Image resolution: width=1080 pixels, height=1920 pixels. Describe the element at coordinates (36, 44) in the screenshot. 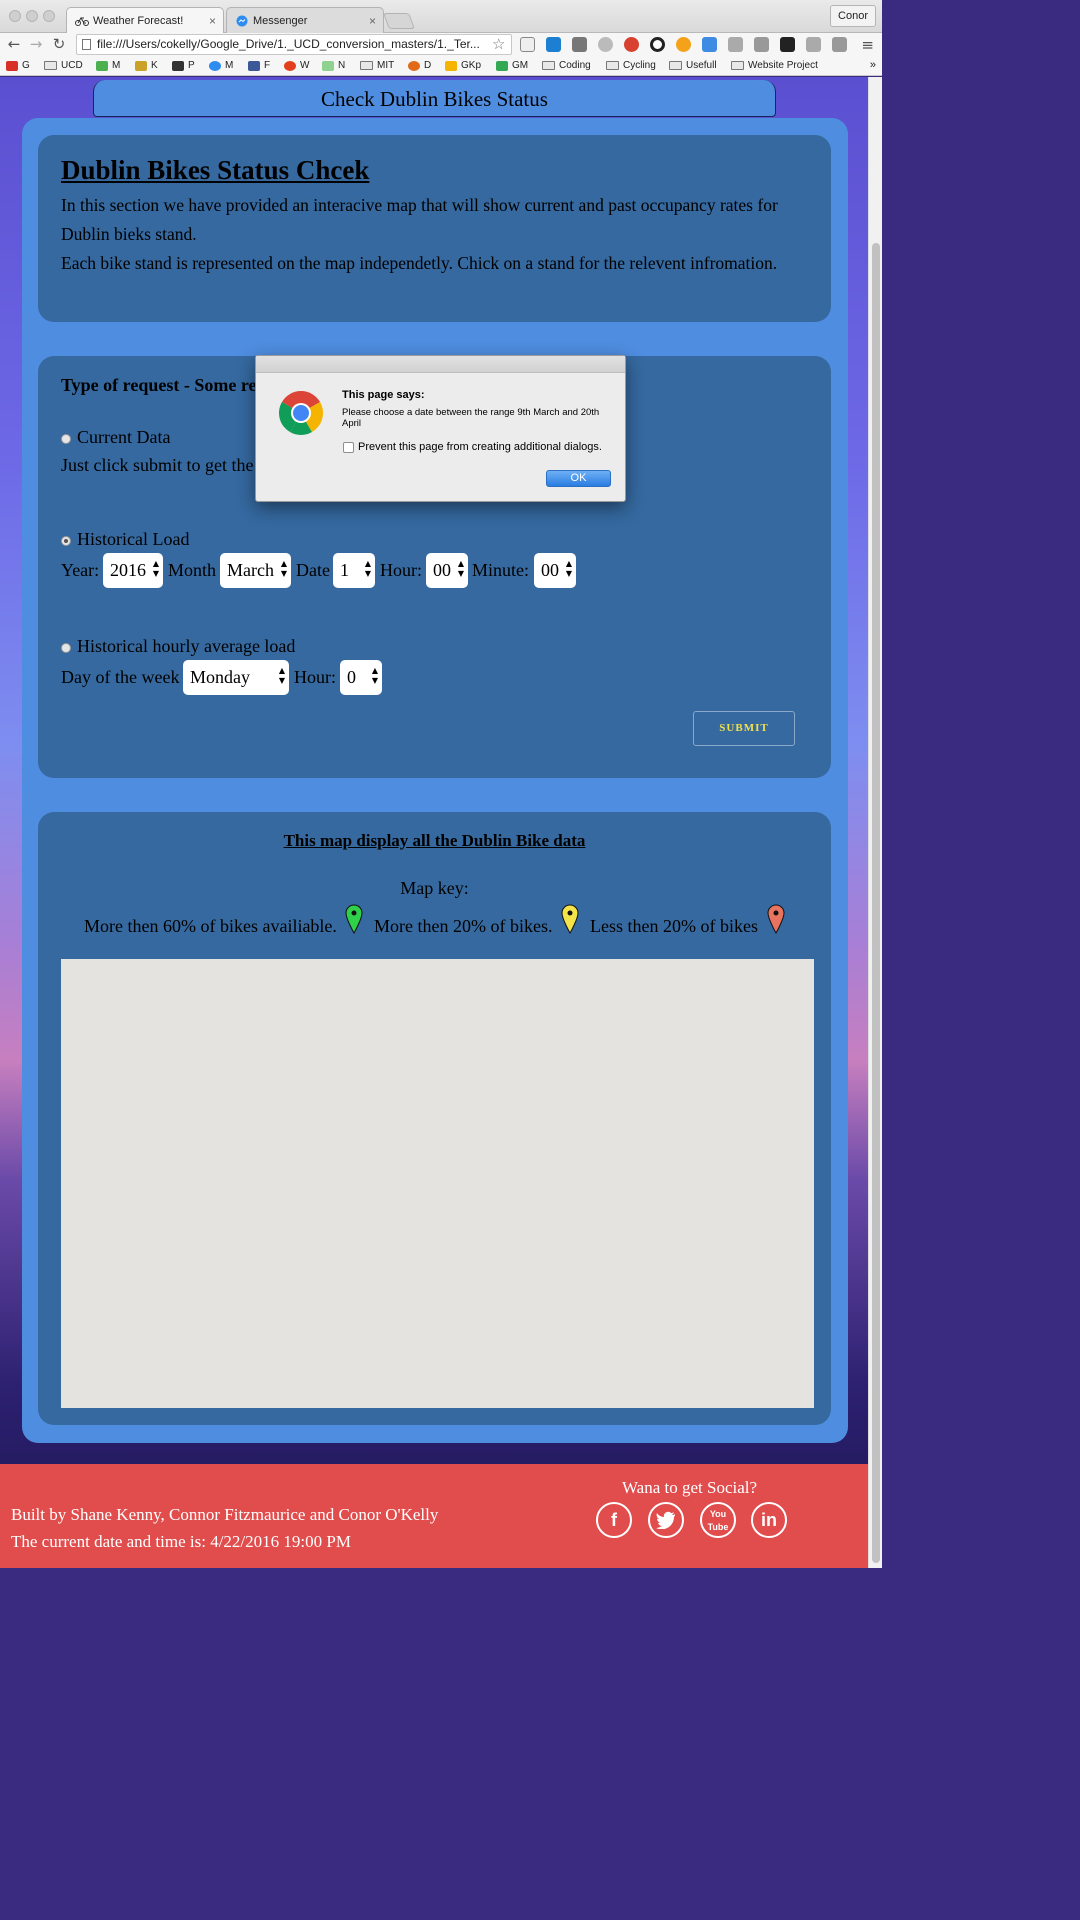

I see `forward-icon: →` at that location.